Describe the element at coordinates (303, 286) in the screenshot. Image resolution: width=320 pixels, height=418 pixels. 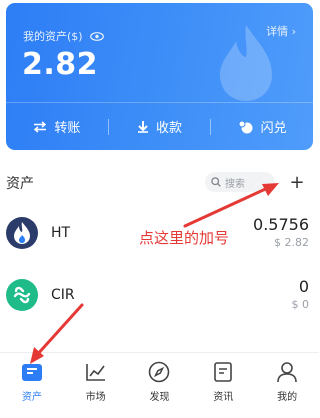
I see `token-quantity: 0` at that location.